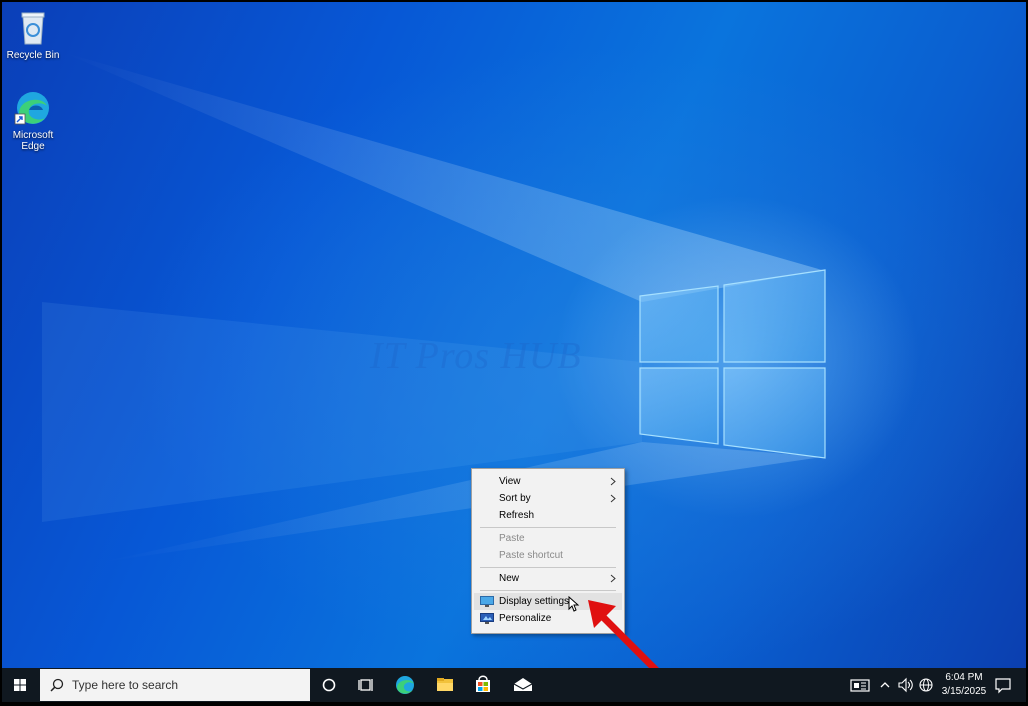 This screenshot has height=706, width=1028. I want to click on clock-date: 3/15/2025, so click(964, 691).